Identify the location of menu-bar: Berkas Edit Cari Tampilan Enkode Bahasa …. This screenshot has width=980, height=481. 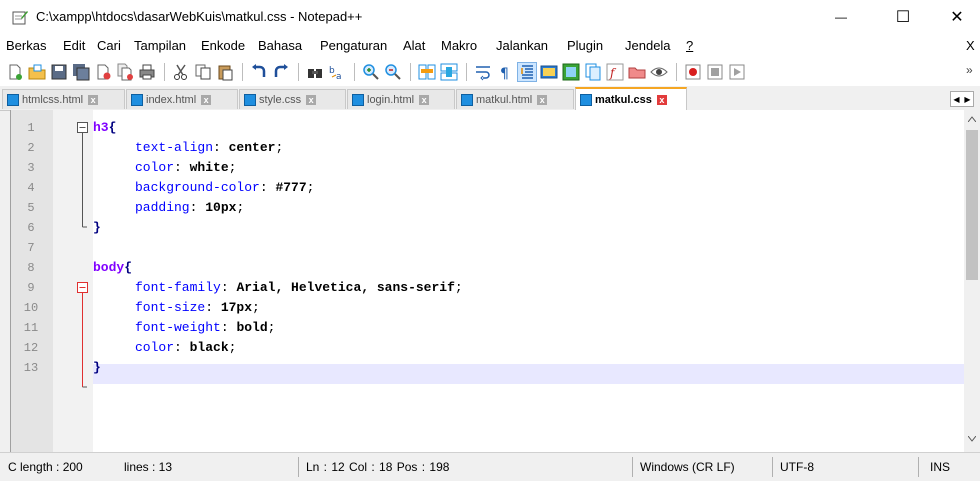
(490, 46).